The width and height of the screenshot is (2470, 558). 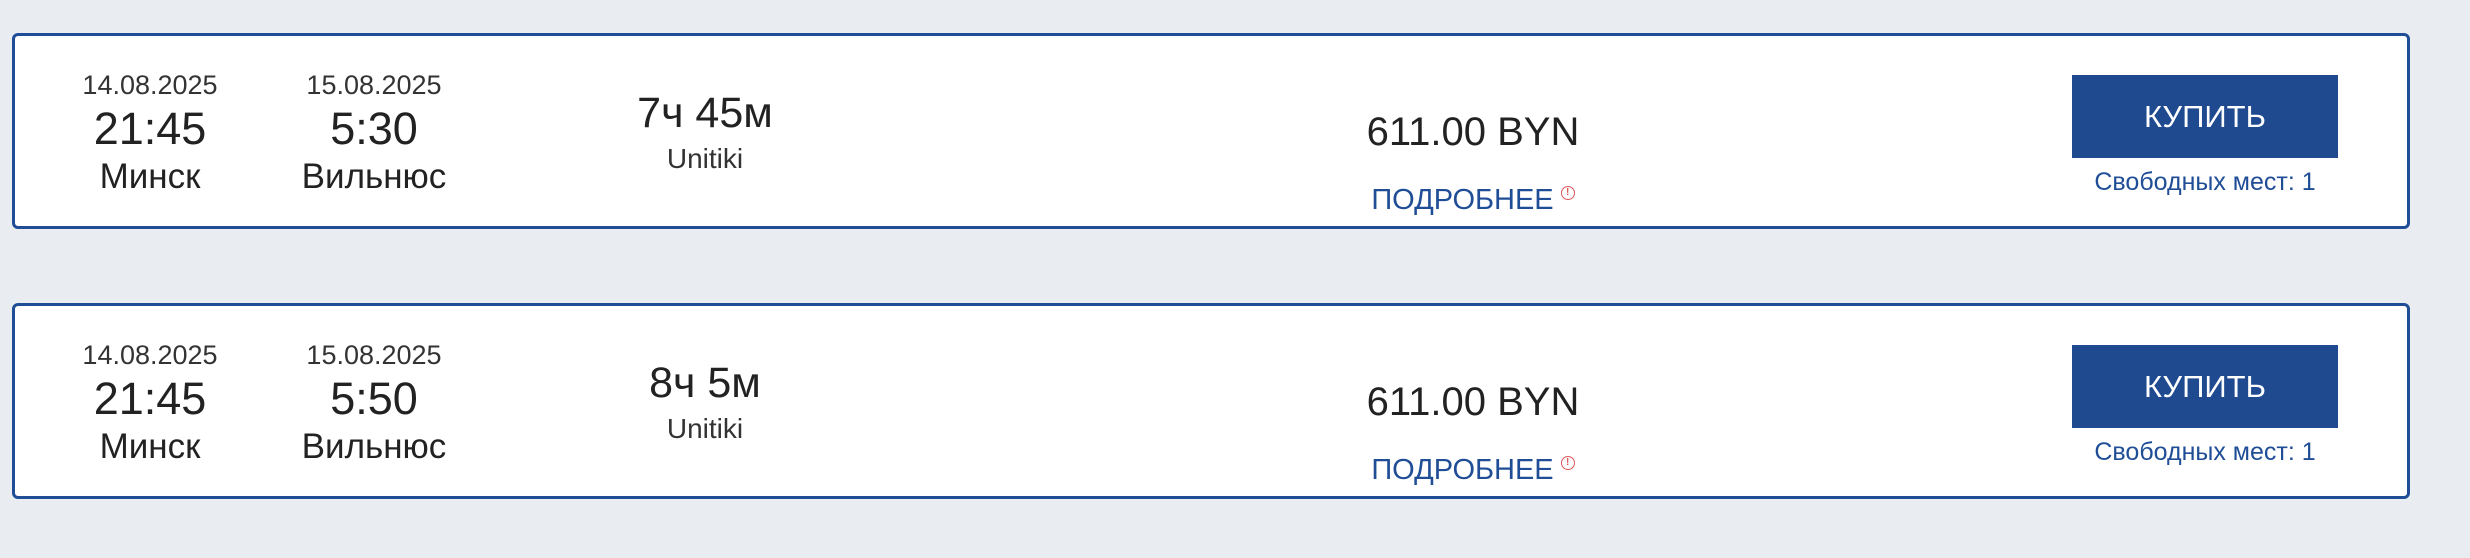 I want to click on arrival-time: 5:30, so click(x=374, y=128).